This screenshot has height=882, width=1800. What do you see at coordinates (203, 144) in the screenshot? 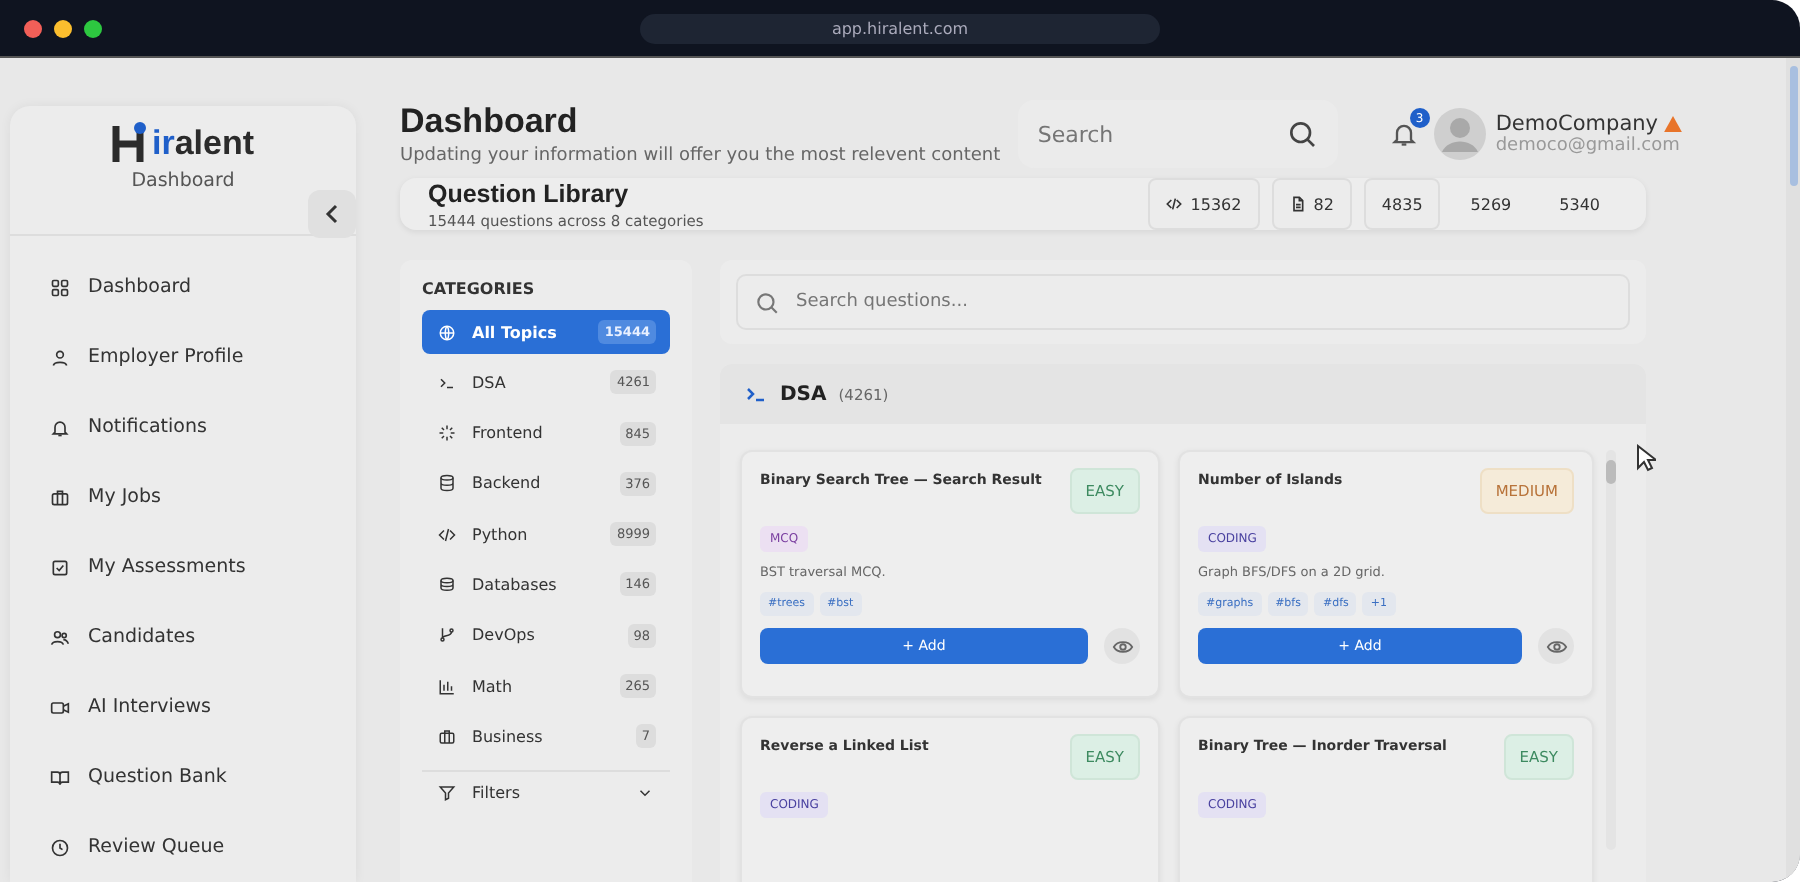
I see `logo-text: iralent` at bounding box center [203, 144].